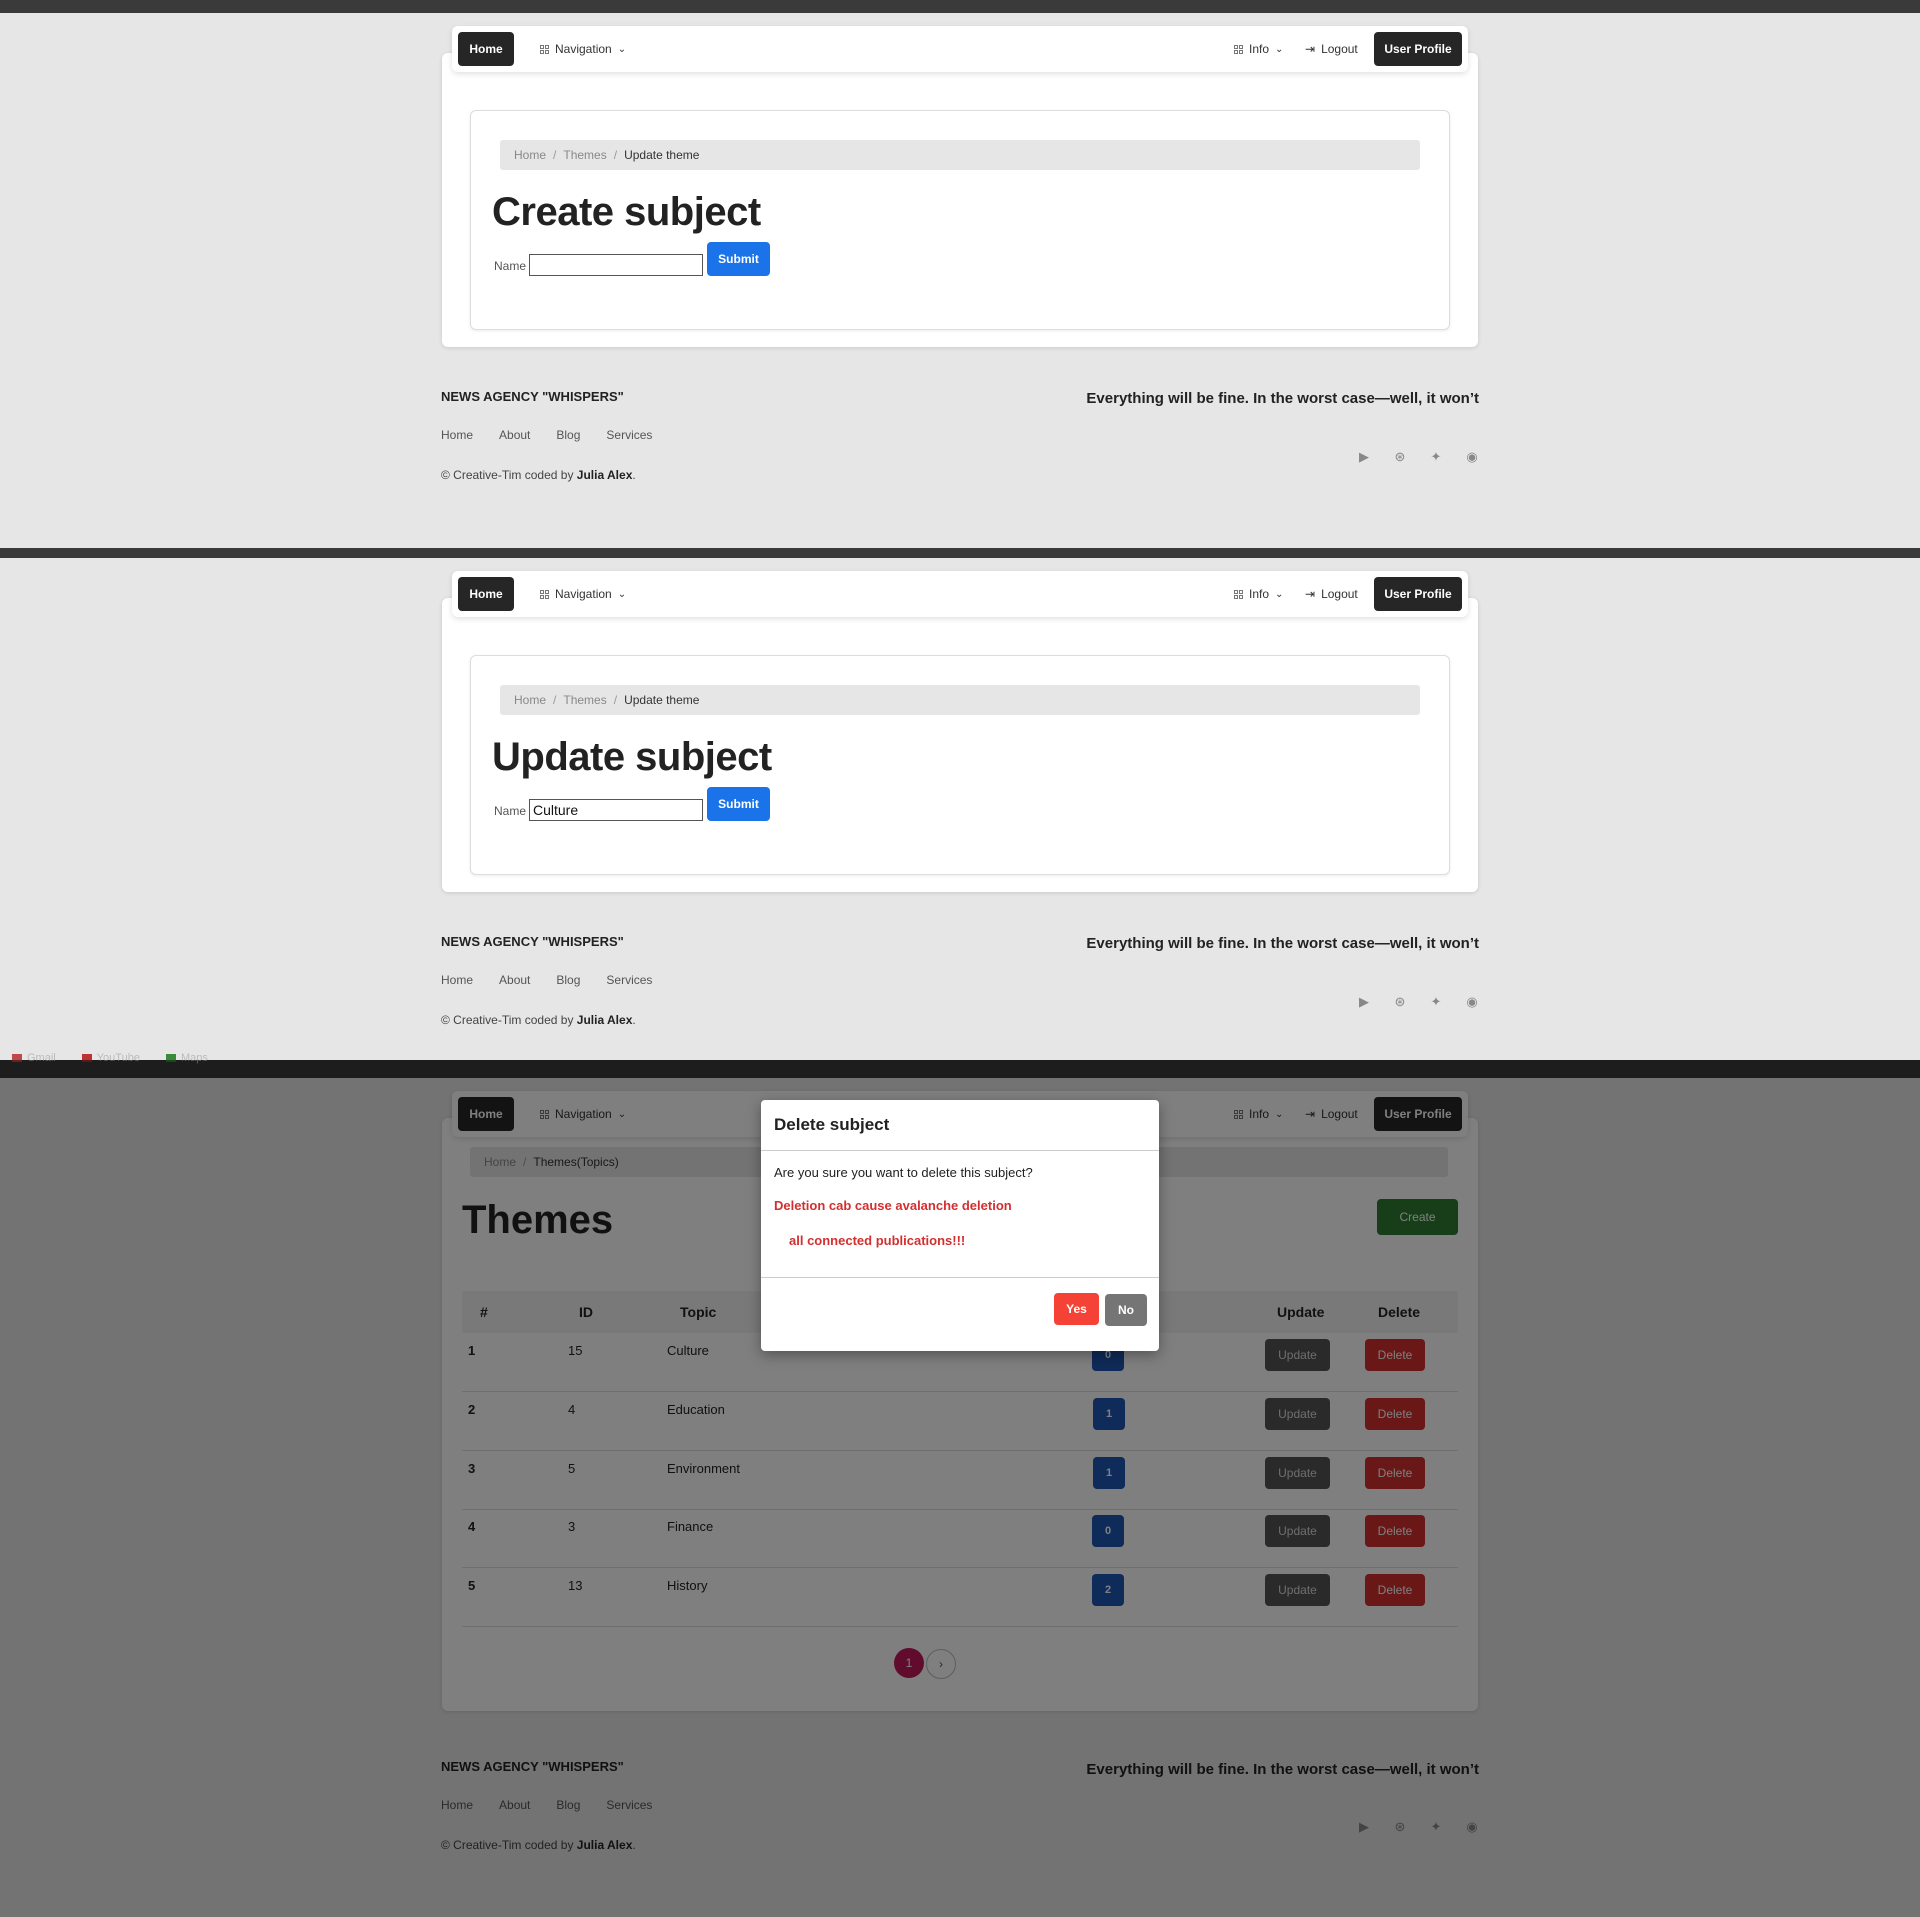 The height and width of the screenshot is (1917, 1920). What do you see at coordinates (1126, 1310) in the screenshot?
I see `cancel-no-button: No` at bounding box center [1126, 1310].